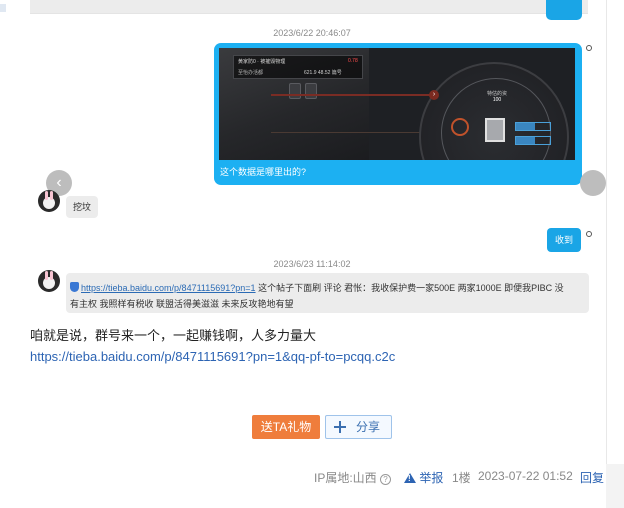 The height and width of the screenshot is (508, 624). What do you see at coordinates (82, 207) in the screenshot?
I see `reply-message: 挖坟` at bounding box center [82, 207].